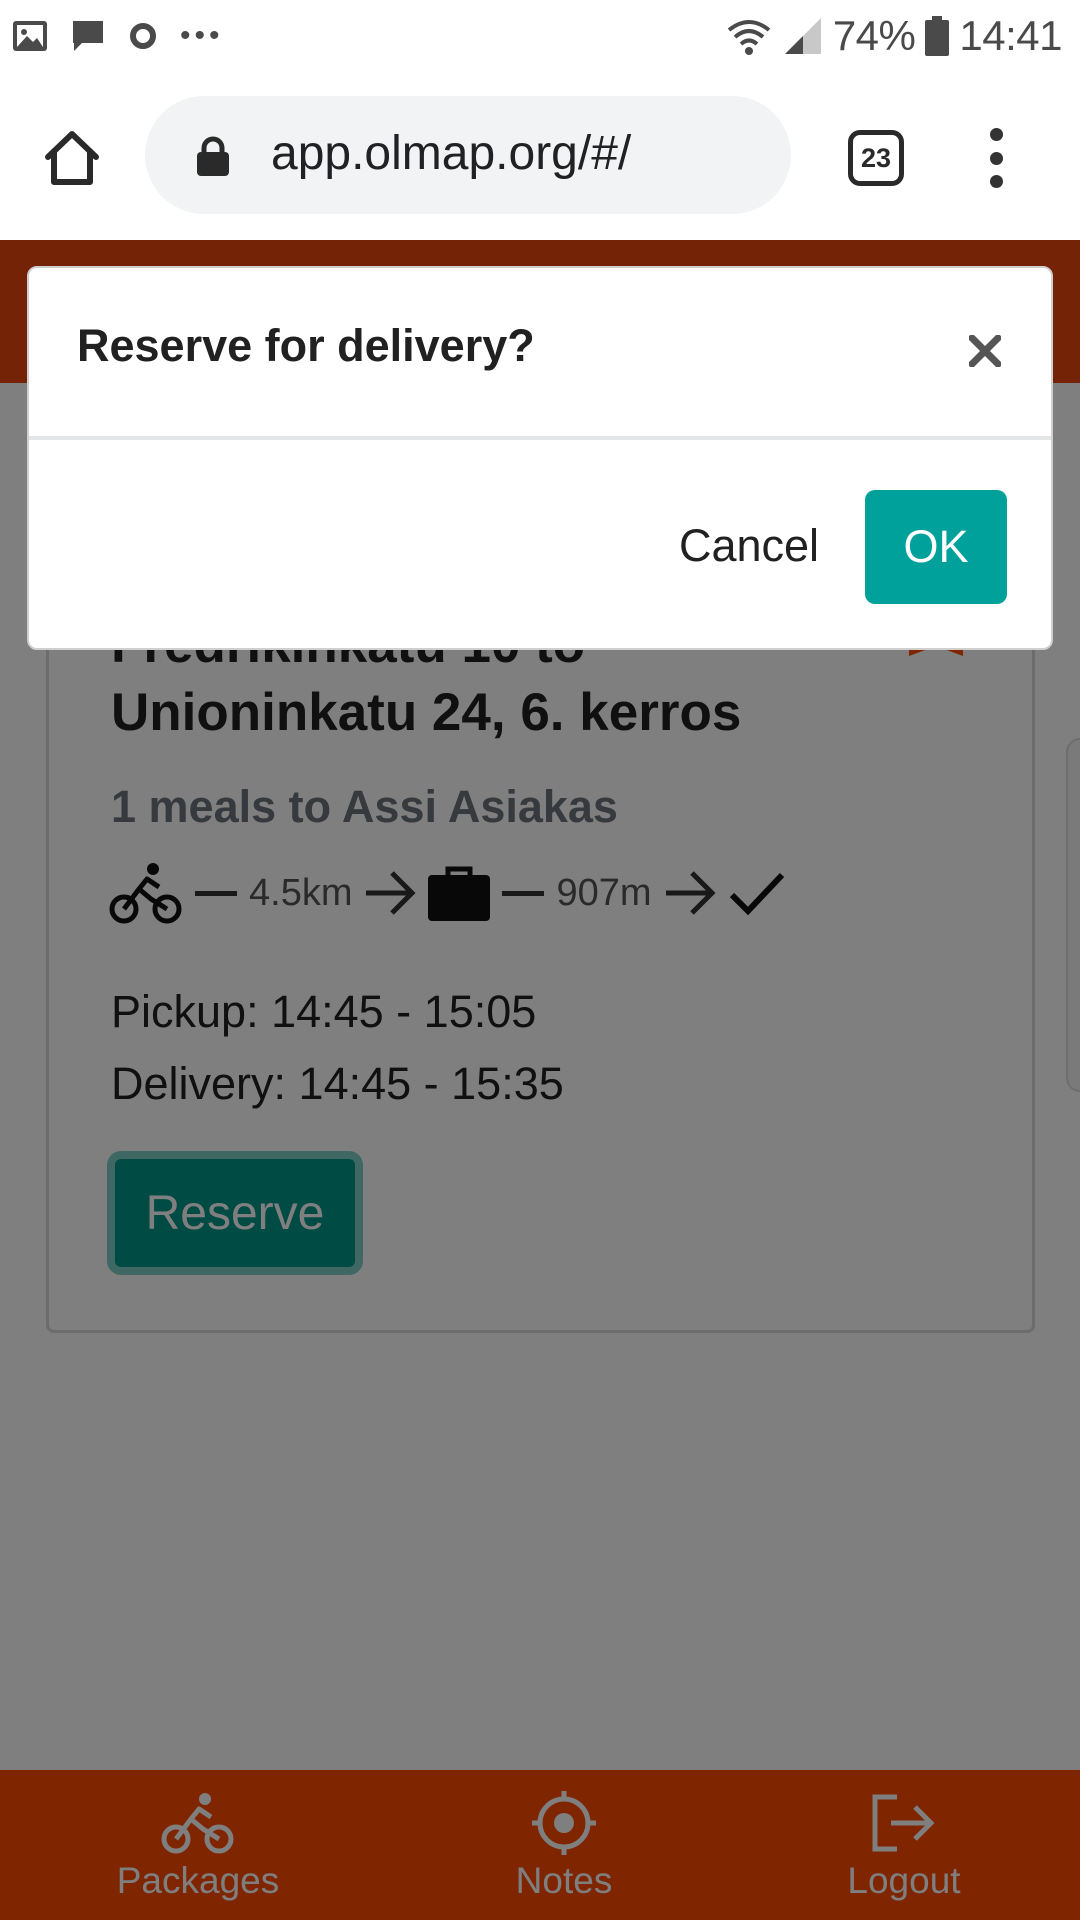  Describe the element at coordinates (540, 36) in the screenshot. I see `status-bar: ••• 74% 14:41` at that location.